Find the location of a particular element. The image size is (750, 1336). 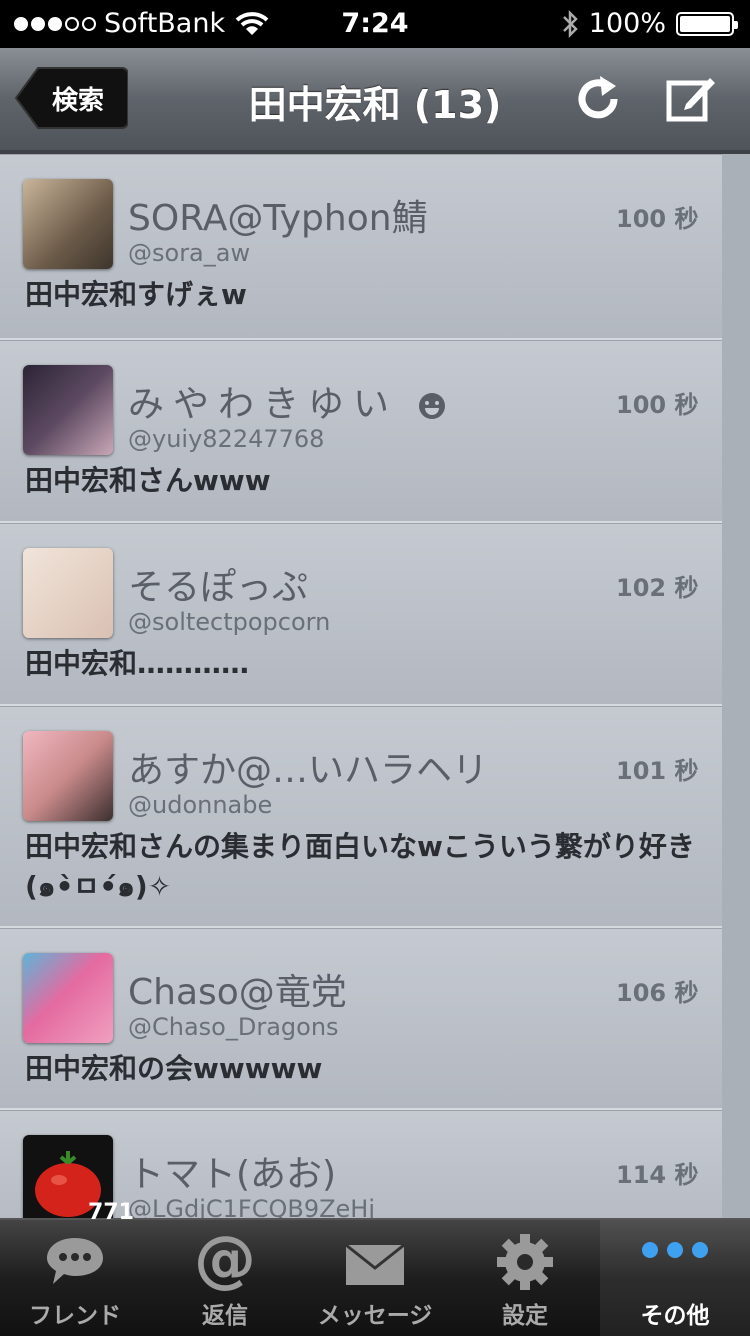

user-name: Chaso@竜党 is located at coordinates (237, 992).